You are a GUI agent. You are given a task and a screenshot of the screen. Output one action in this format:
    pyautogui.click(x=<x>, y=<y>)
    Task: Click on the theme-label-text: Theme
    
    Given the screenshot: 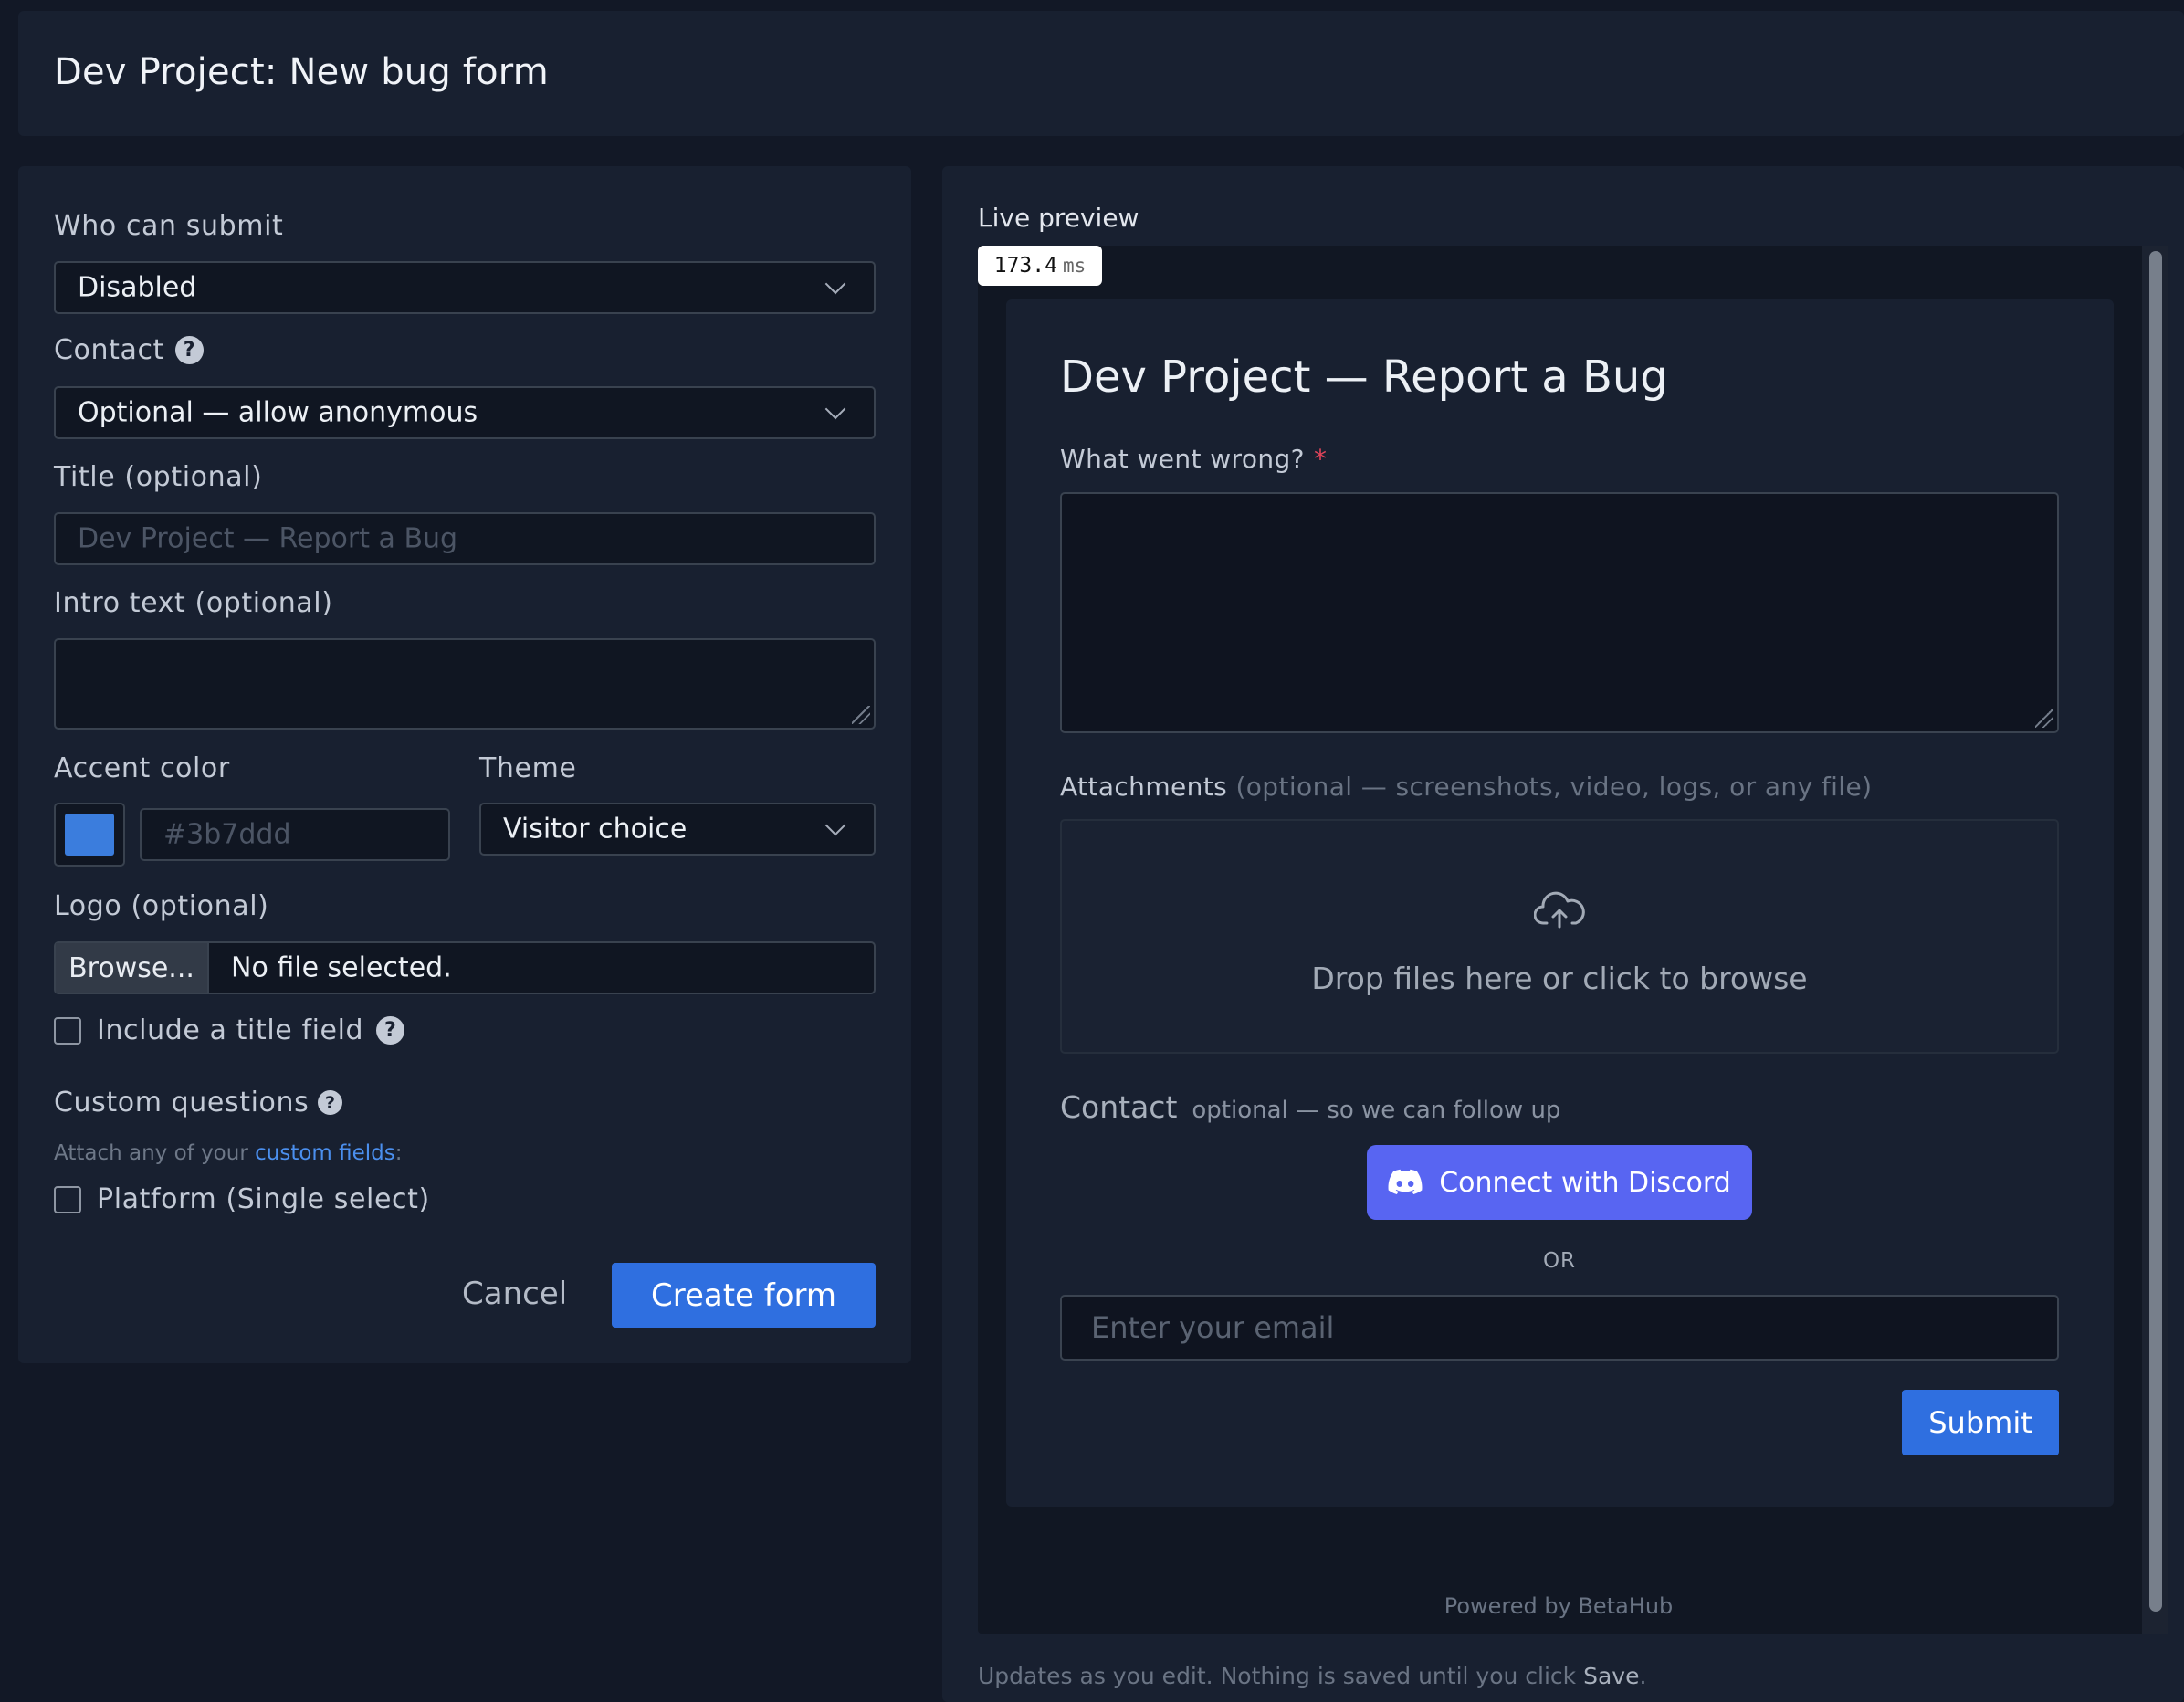 What is the action you would take?
    pyautogui.click(x=528, y=768)
    